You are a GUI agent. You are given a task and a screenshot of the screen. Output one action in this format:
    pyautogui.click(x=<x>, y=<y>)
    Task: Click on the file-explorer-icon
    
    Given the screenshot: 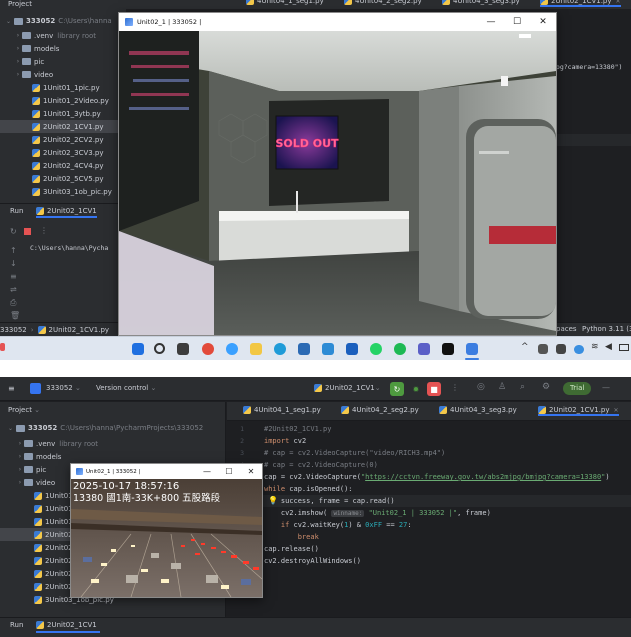 What is the action you would take?
    pyautogui.click(x=256, y=349)
    